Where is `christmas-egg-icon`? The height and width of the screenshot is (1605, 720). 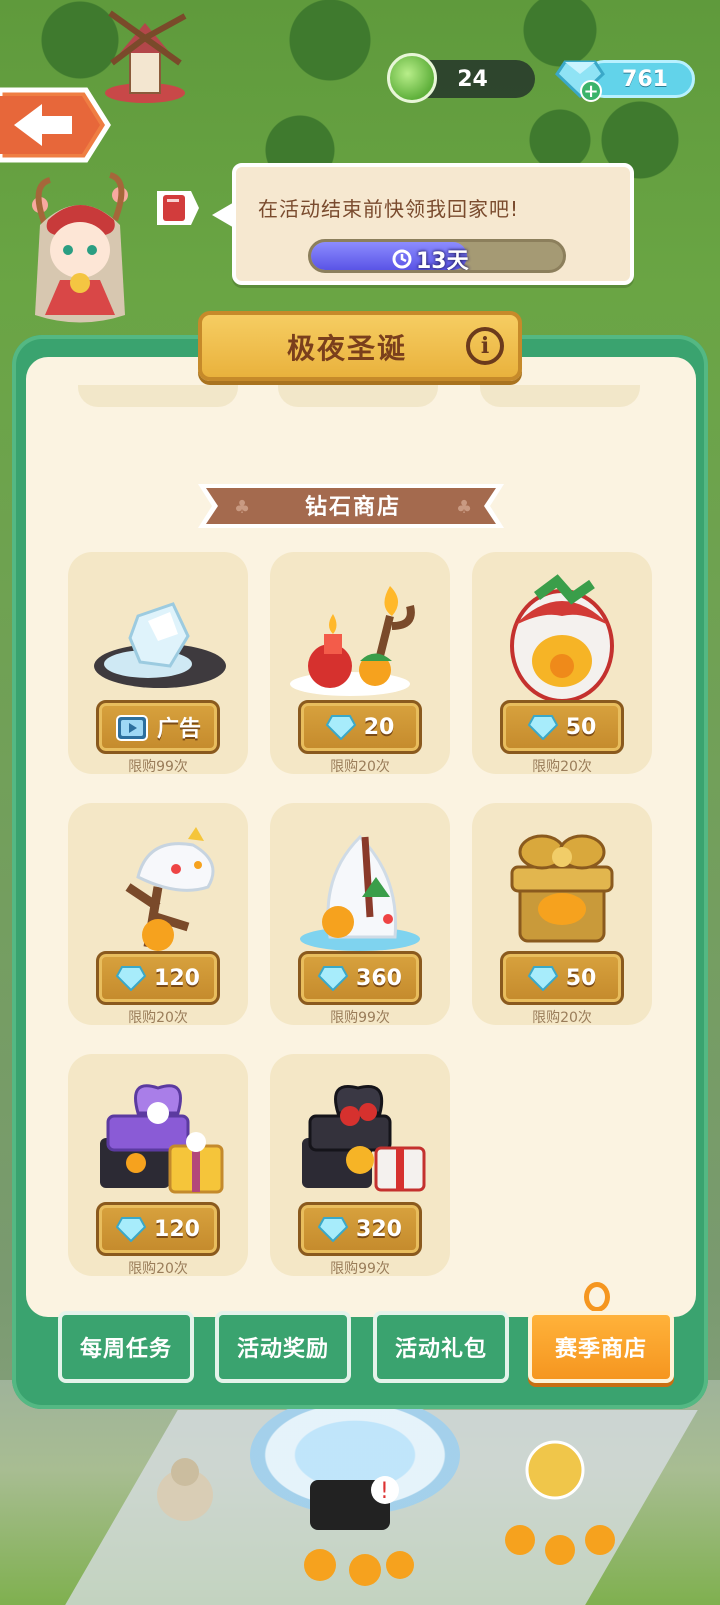
christmas-egg-icon is located at coordinates (562, 638).